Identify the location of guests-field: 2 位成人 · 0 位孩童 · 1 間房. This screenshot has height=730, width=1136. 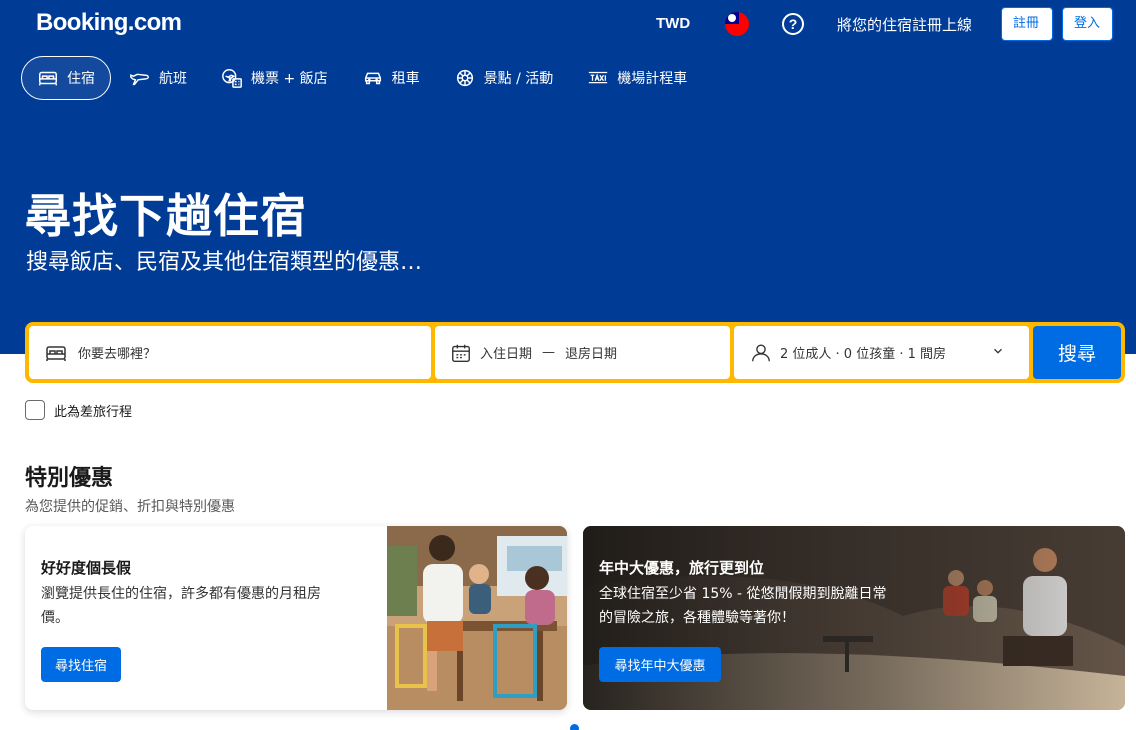
(881, 352).